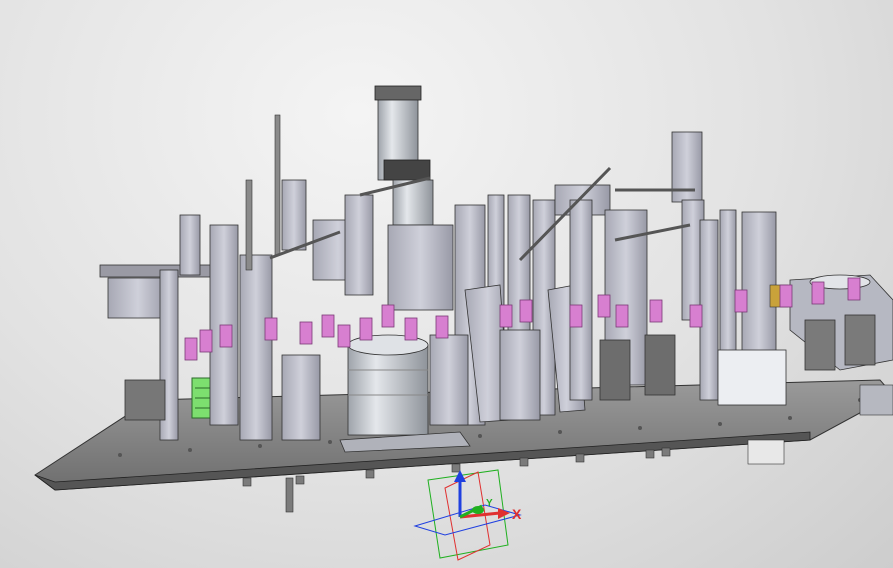  Describe the element at coordinates (467, 515) in the screenshot. I see `reference-triad: X Y` at that location.